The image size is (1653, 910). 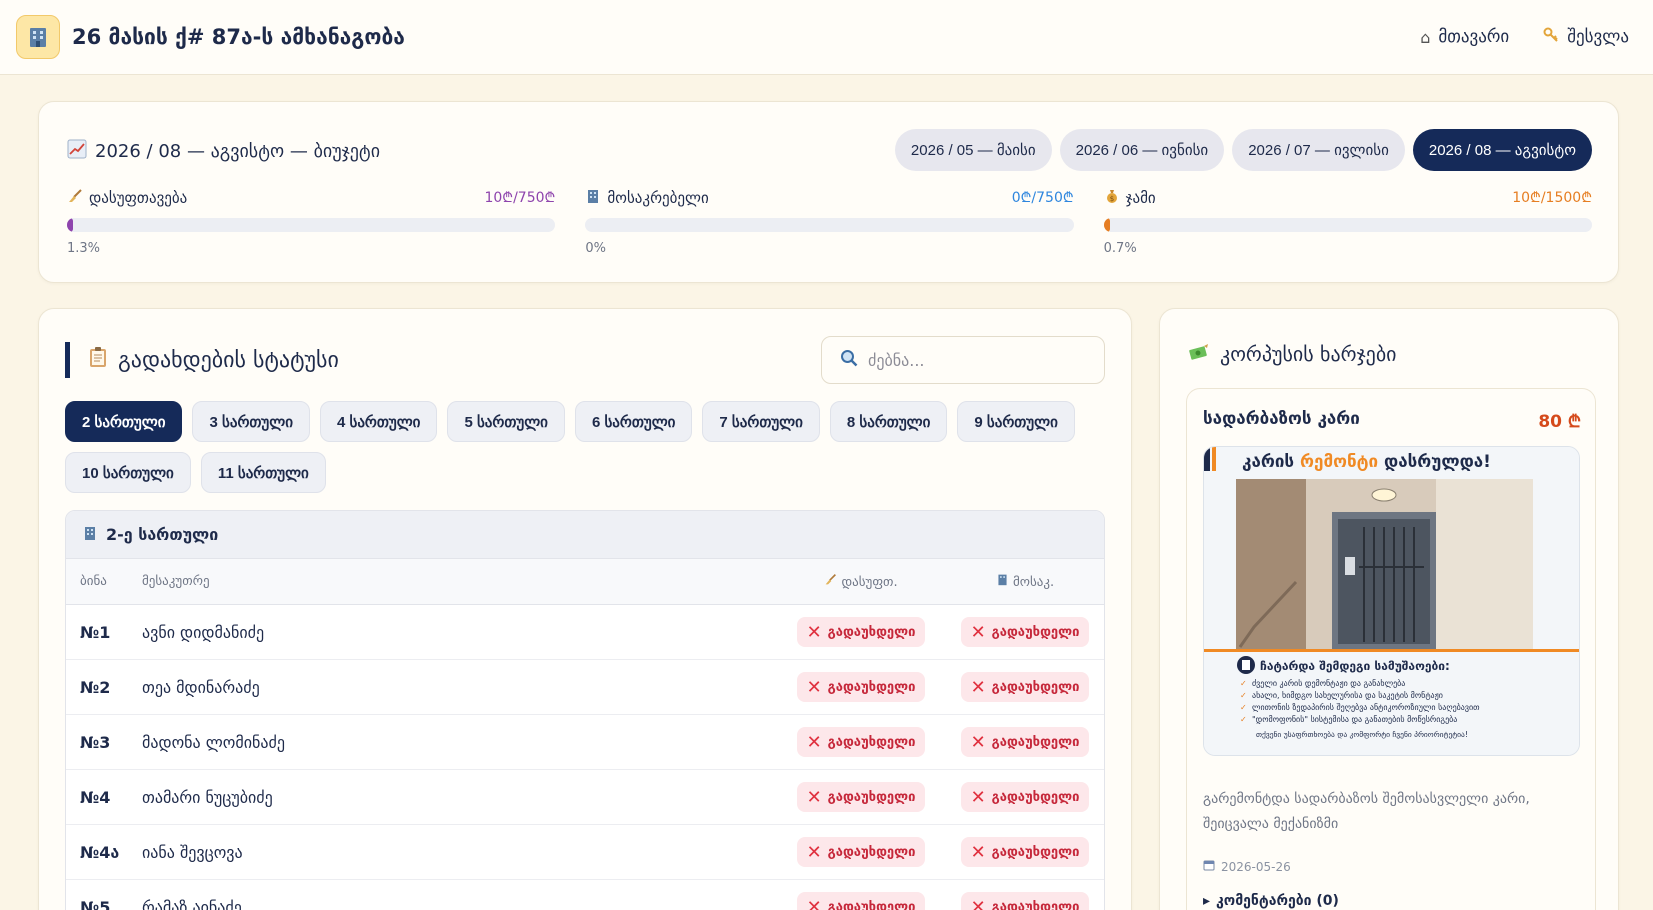 I want to click on floor-chip-2: 2 სართული, so click(x=124, y=421).